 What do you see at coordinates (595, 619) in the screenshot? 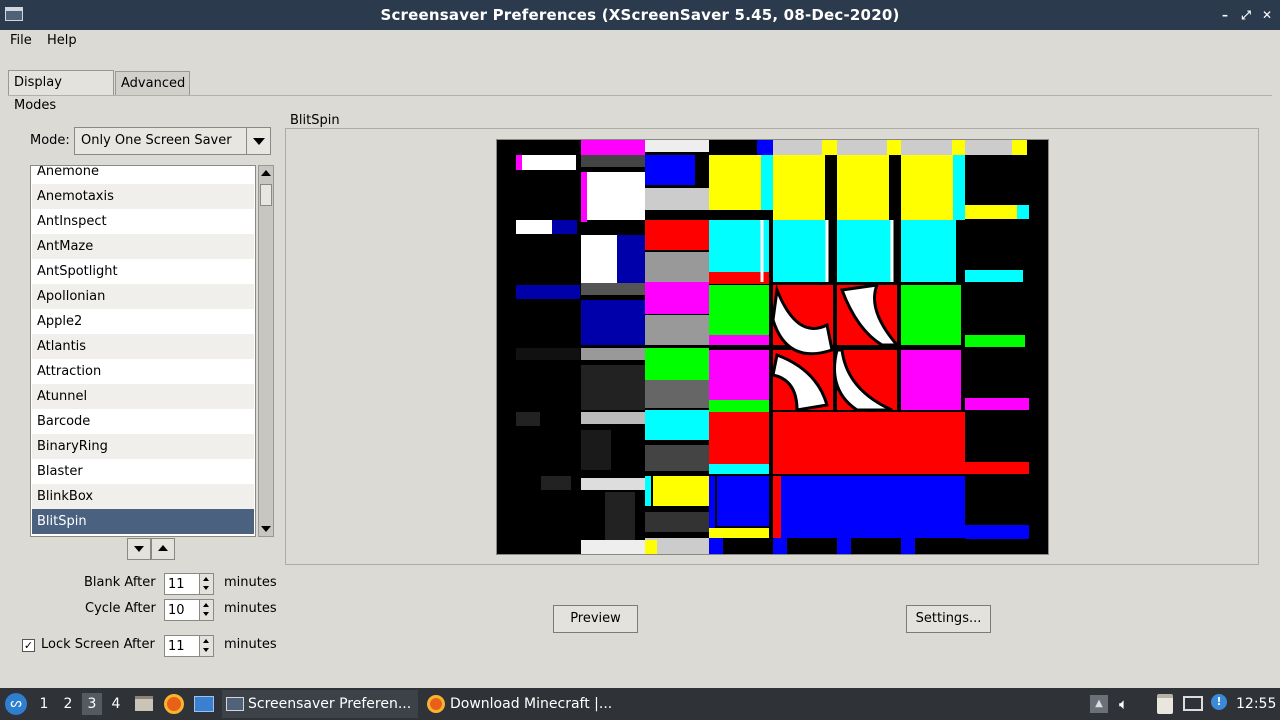
I see `preview-button: Preview` at bounding box center [595, 619].